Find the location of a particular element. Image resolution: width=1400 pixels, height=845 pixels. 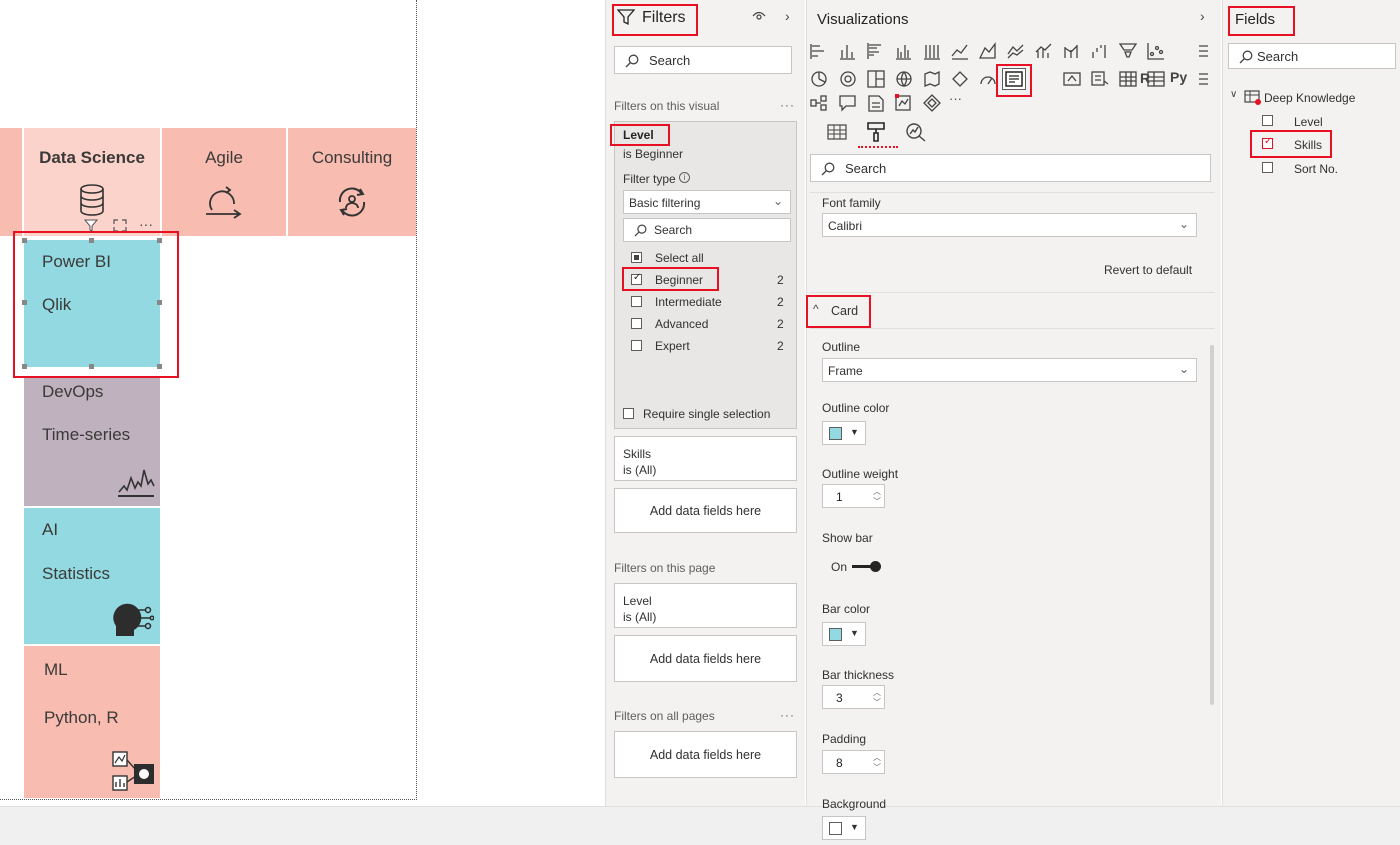

font-family-dropdown: Calibri ⌄ is located at coordinates (1009, 225).